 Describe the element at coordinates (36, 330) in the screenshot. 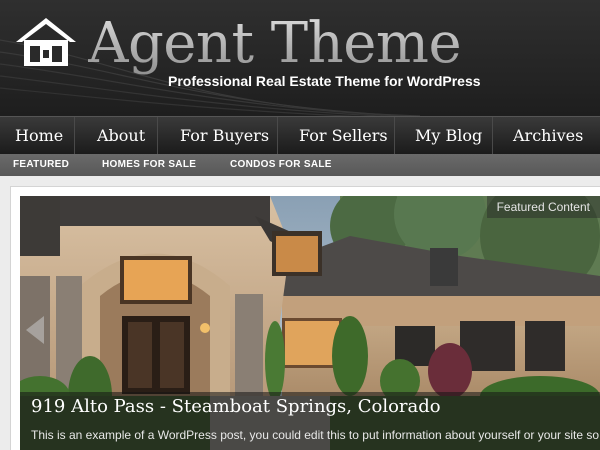

I see `arrow-left-icon` at that location.